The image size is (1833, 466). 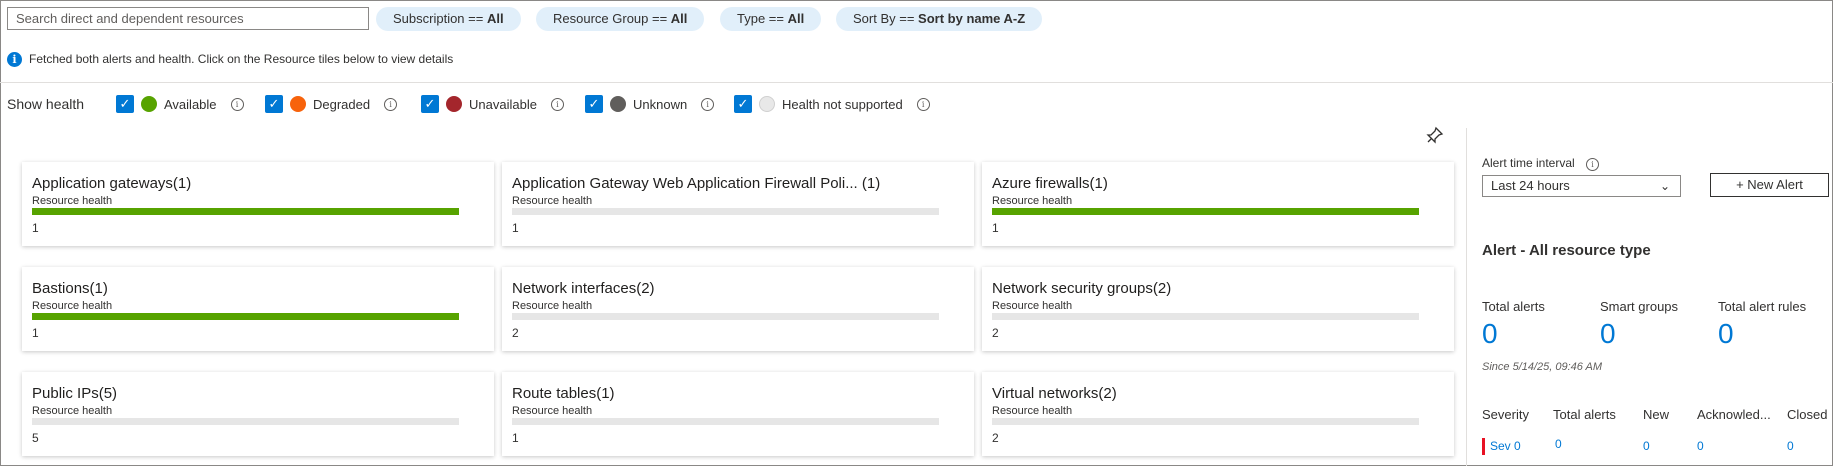 I want to click on new-alert-label: New Alert, so click(x=1775, y=184).